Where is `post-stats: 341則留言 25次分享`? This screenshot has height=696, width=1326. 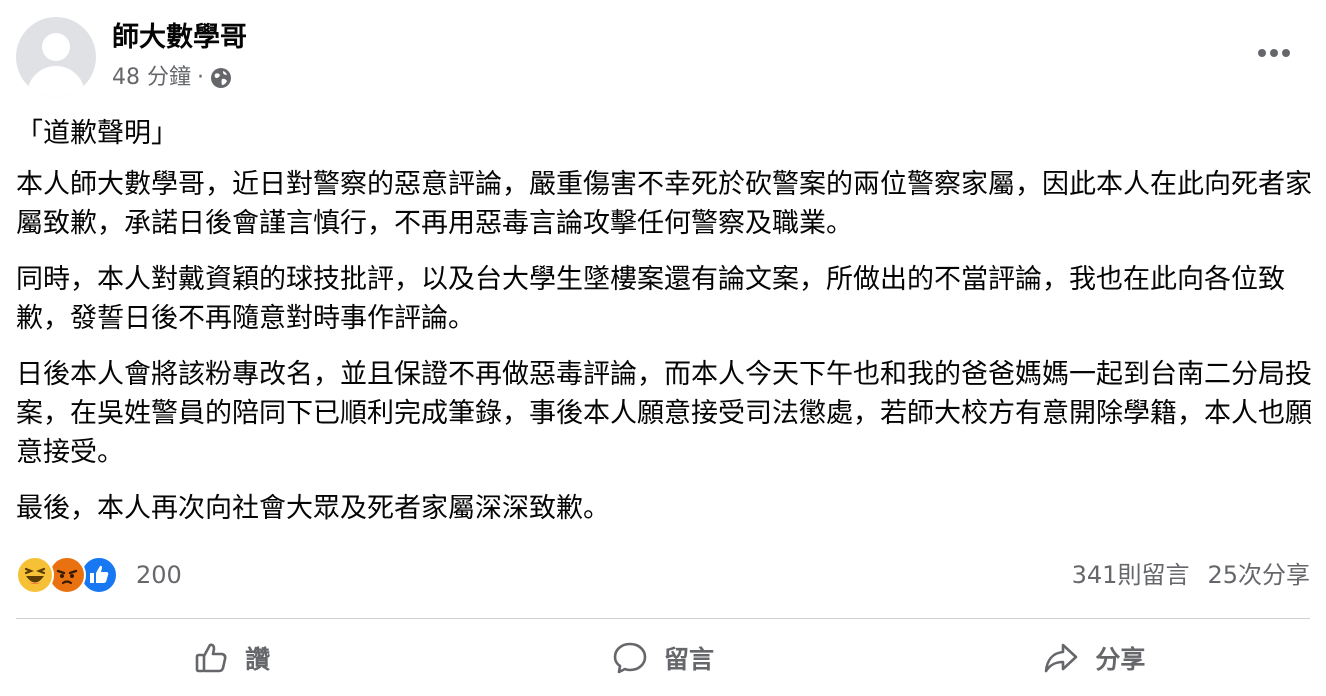 post-stats: 341則留言 25次分享 is located at coordinates (1191, 575).